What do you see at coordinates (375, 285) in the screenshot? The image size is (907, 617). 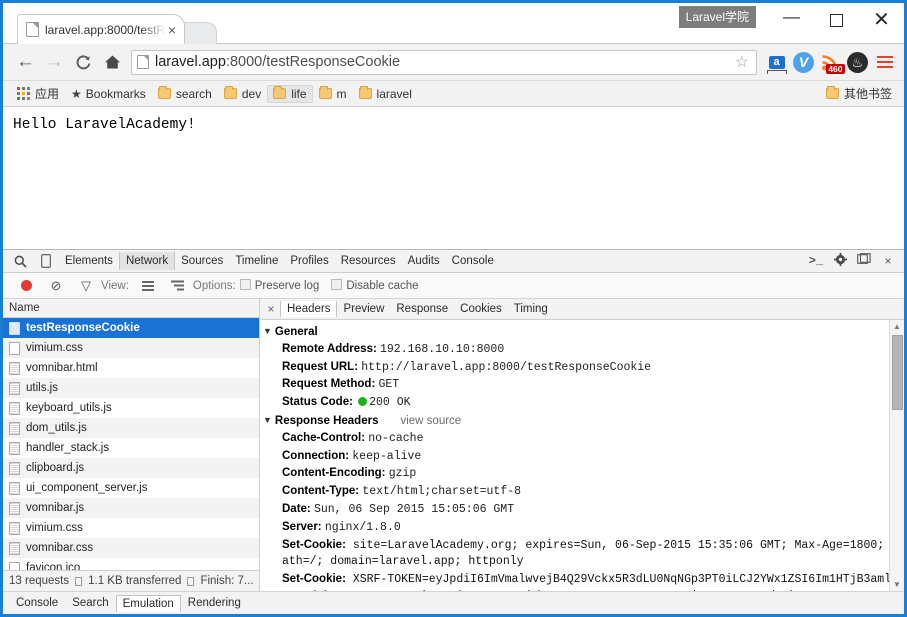 I see `disable-cache-checkbox: Disable cache` at bounding box center [375, 285].